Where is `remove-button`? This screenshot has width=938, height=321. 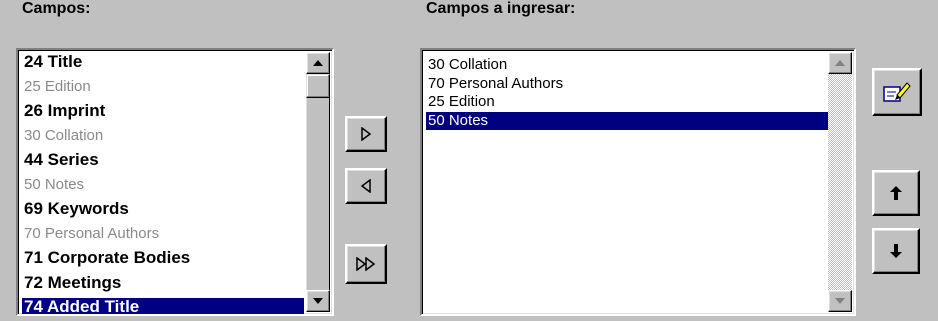
remove-button is located at coordinates (366, 186).